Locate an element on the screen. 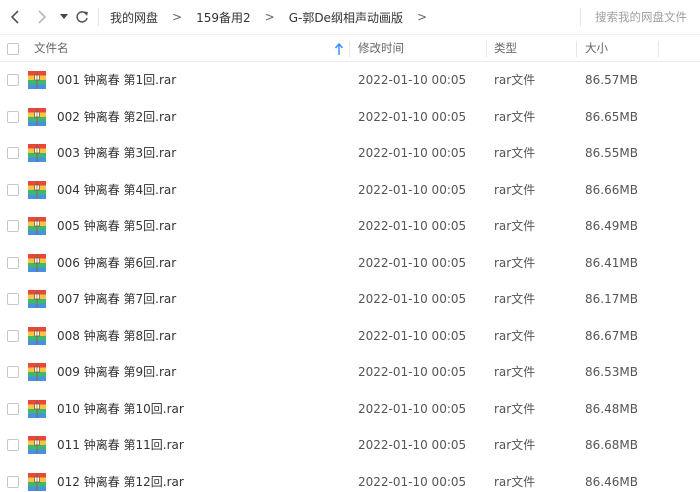  toolbar-divider is located at coordinates (98, 17).